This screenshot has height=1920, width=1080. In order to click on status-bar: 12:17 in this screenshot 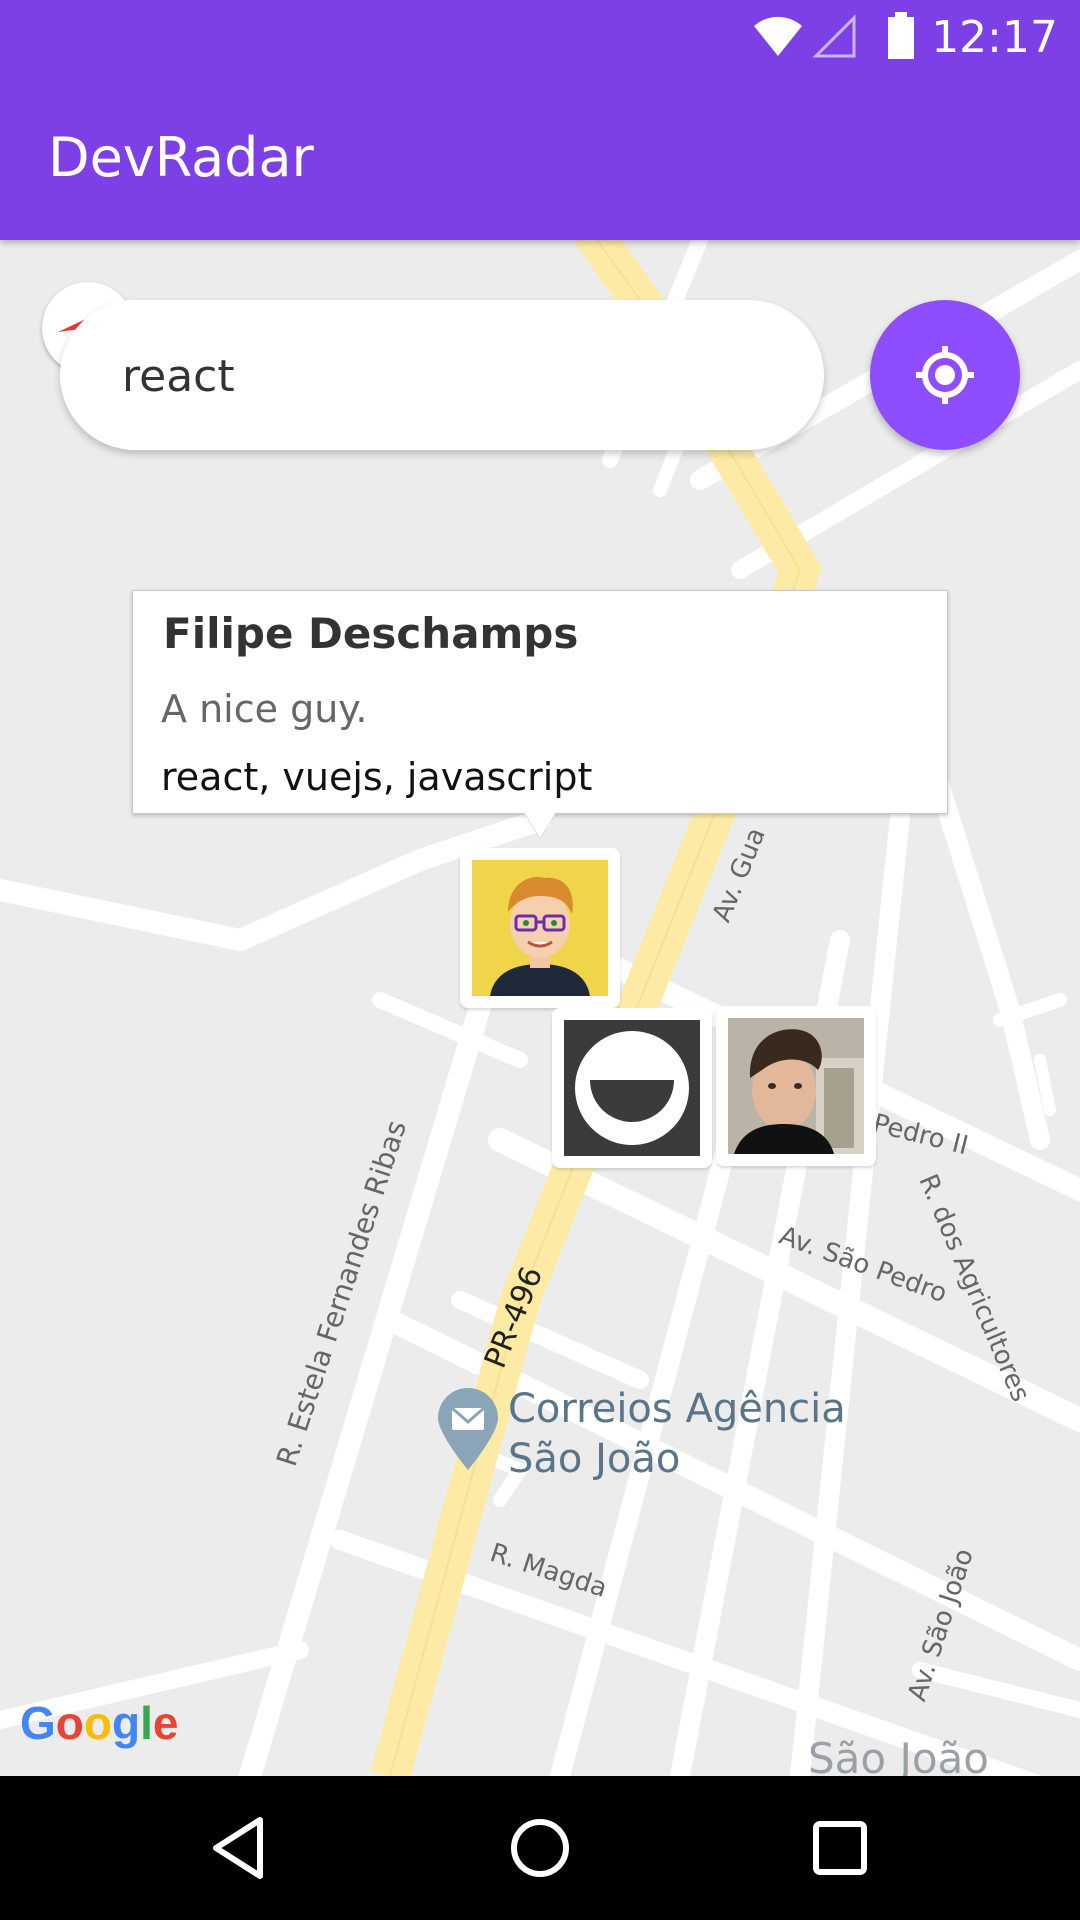, I will do `click(540, 39)`.